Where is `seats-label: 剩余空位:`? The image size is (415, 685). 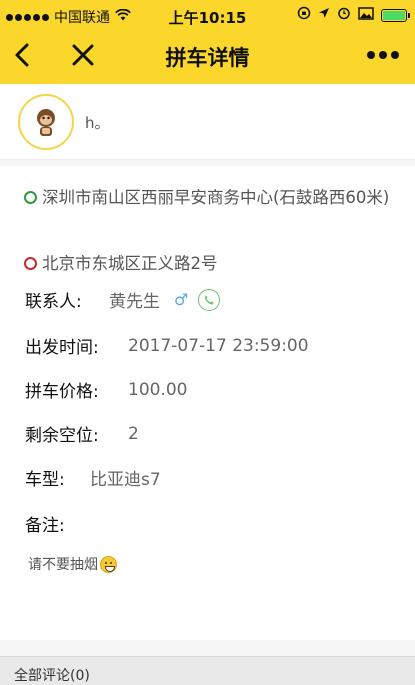
seats-label: 剩余空位: is located at coordinates (62, 436).